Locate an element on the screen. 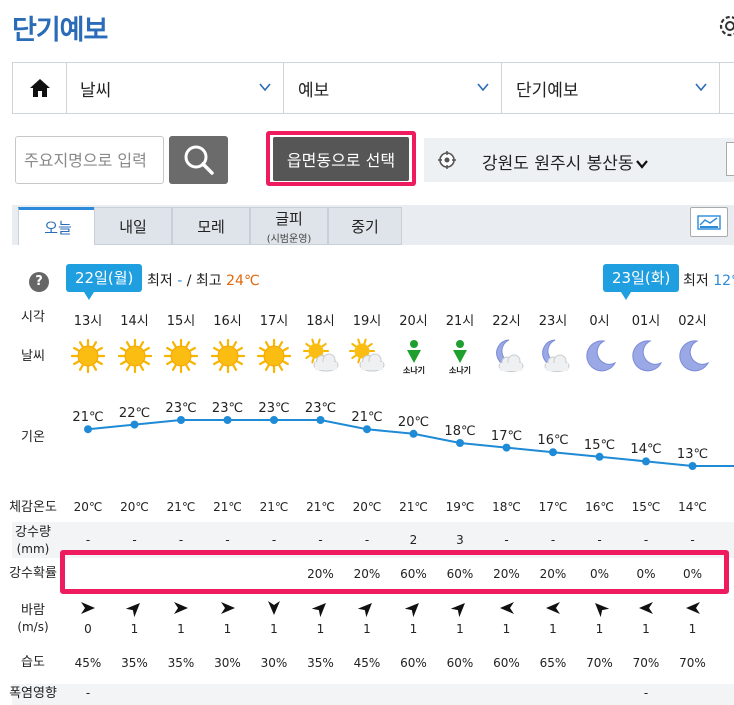 This screenshot has width=734, height=705. temperature-line-chart is located at coordinates (409, 443).